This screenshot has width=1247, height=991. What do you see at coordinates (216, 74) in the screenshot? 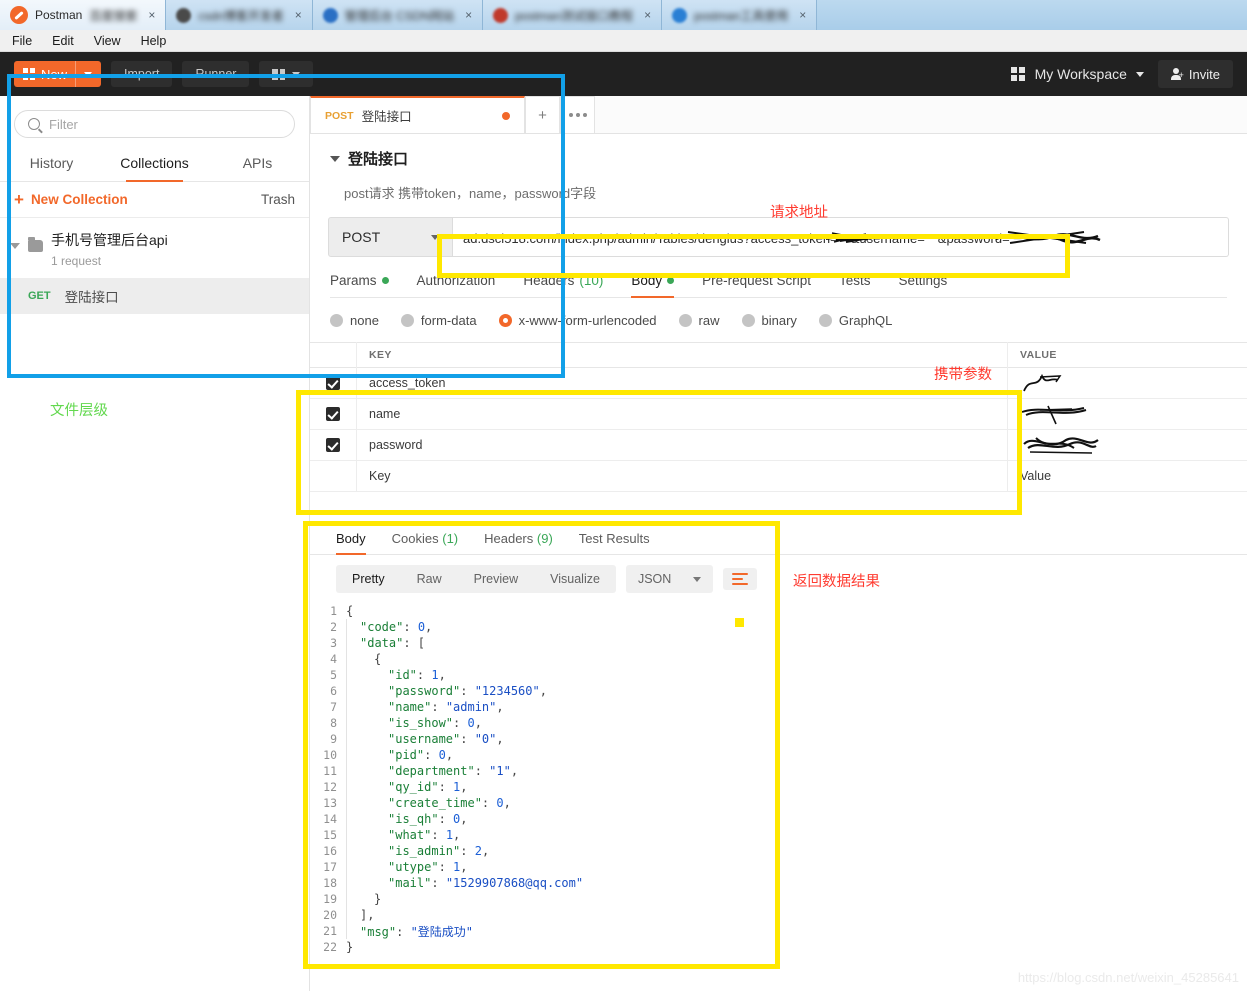
I see `runner-button: Runner` at bounding box center [216, 74].